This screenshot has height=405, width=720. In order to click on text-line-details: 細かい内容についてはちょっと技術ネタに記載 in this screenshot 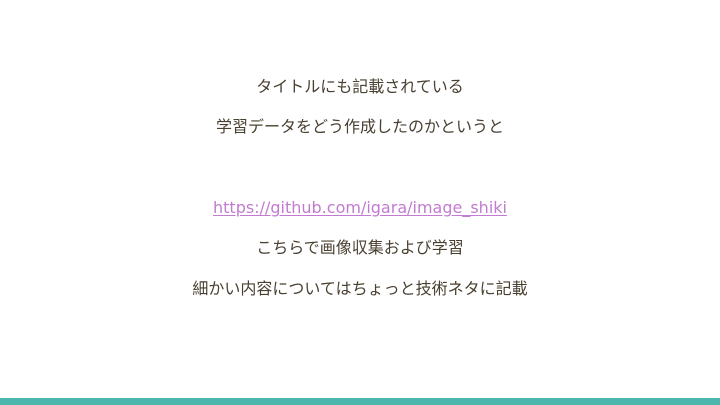, I will do `click(360, 288)`.